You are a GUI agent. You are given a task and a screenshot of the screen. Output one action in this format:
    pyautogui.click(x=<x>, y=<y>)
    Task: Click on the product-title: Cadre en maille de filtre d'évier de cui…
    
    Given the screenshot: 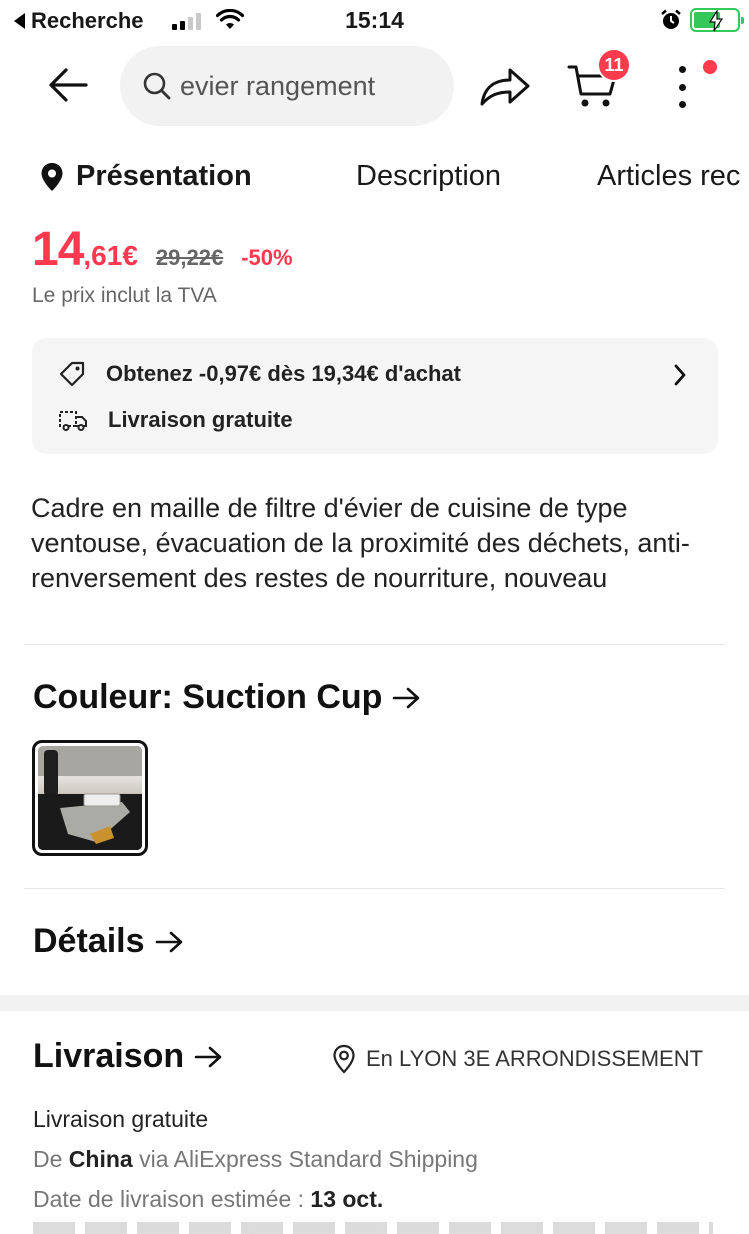 What is the action you would take?
    pyautogui.click(x=360, y=543)
    